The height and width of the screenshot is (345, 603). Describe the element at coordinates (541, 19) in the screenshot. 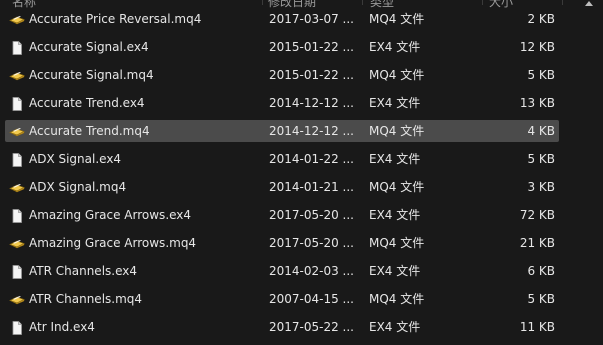

I see `file-size: 2 KB` at that location.